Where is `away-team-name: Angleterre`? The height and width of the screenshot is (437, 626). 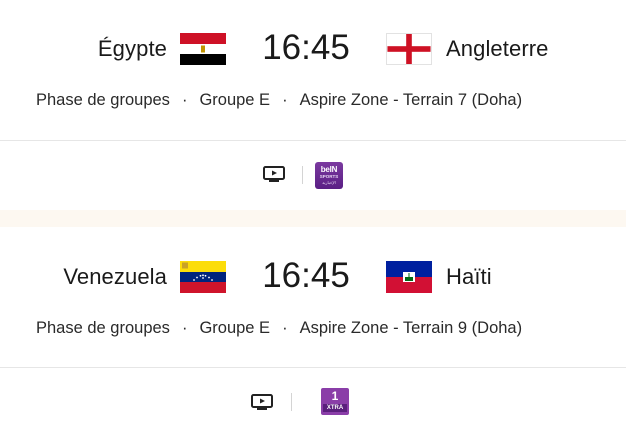
away-team-name: Angleterre is located at coordinates (497, 48).